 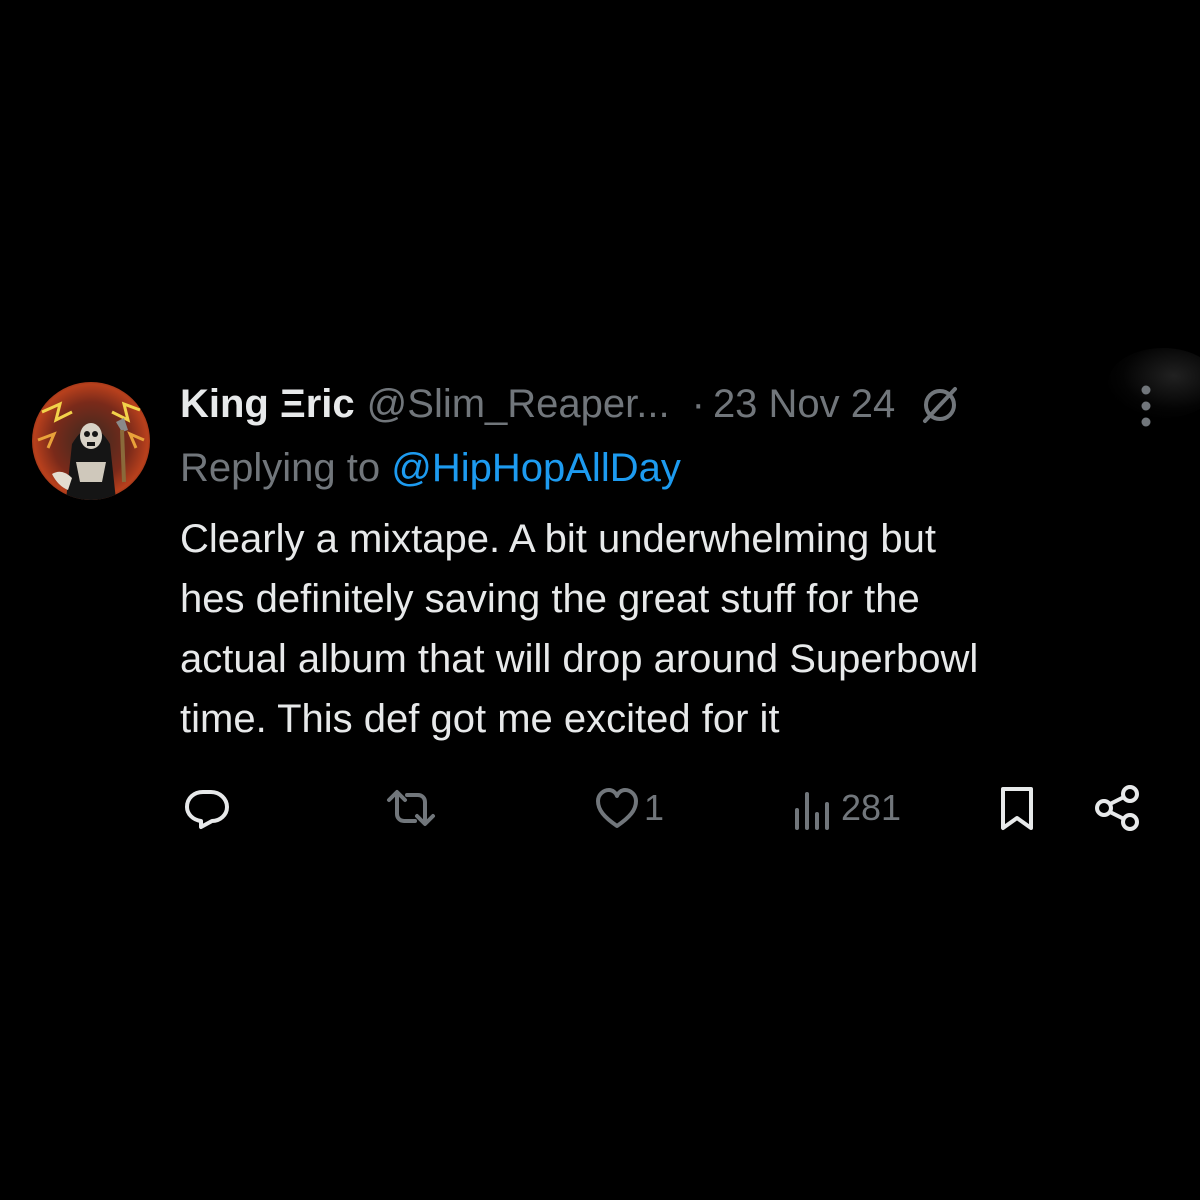 I want to click on views-button: 281, so click(x=846, y=808).